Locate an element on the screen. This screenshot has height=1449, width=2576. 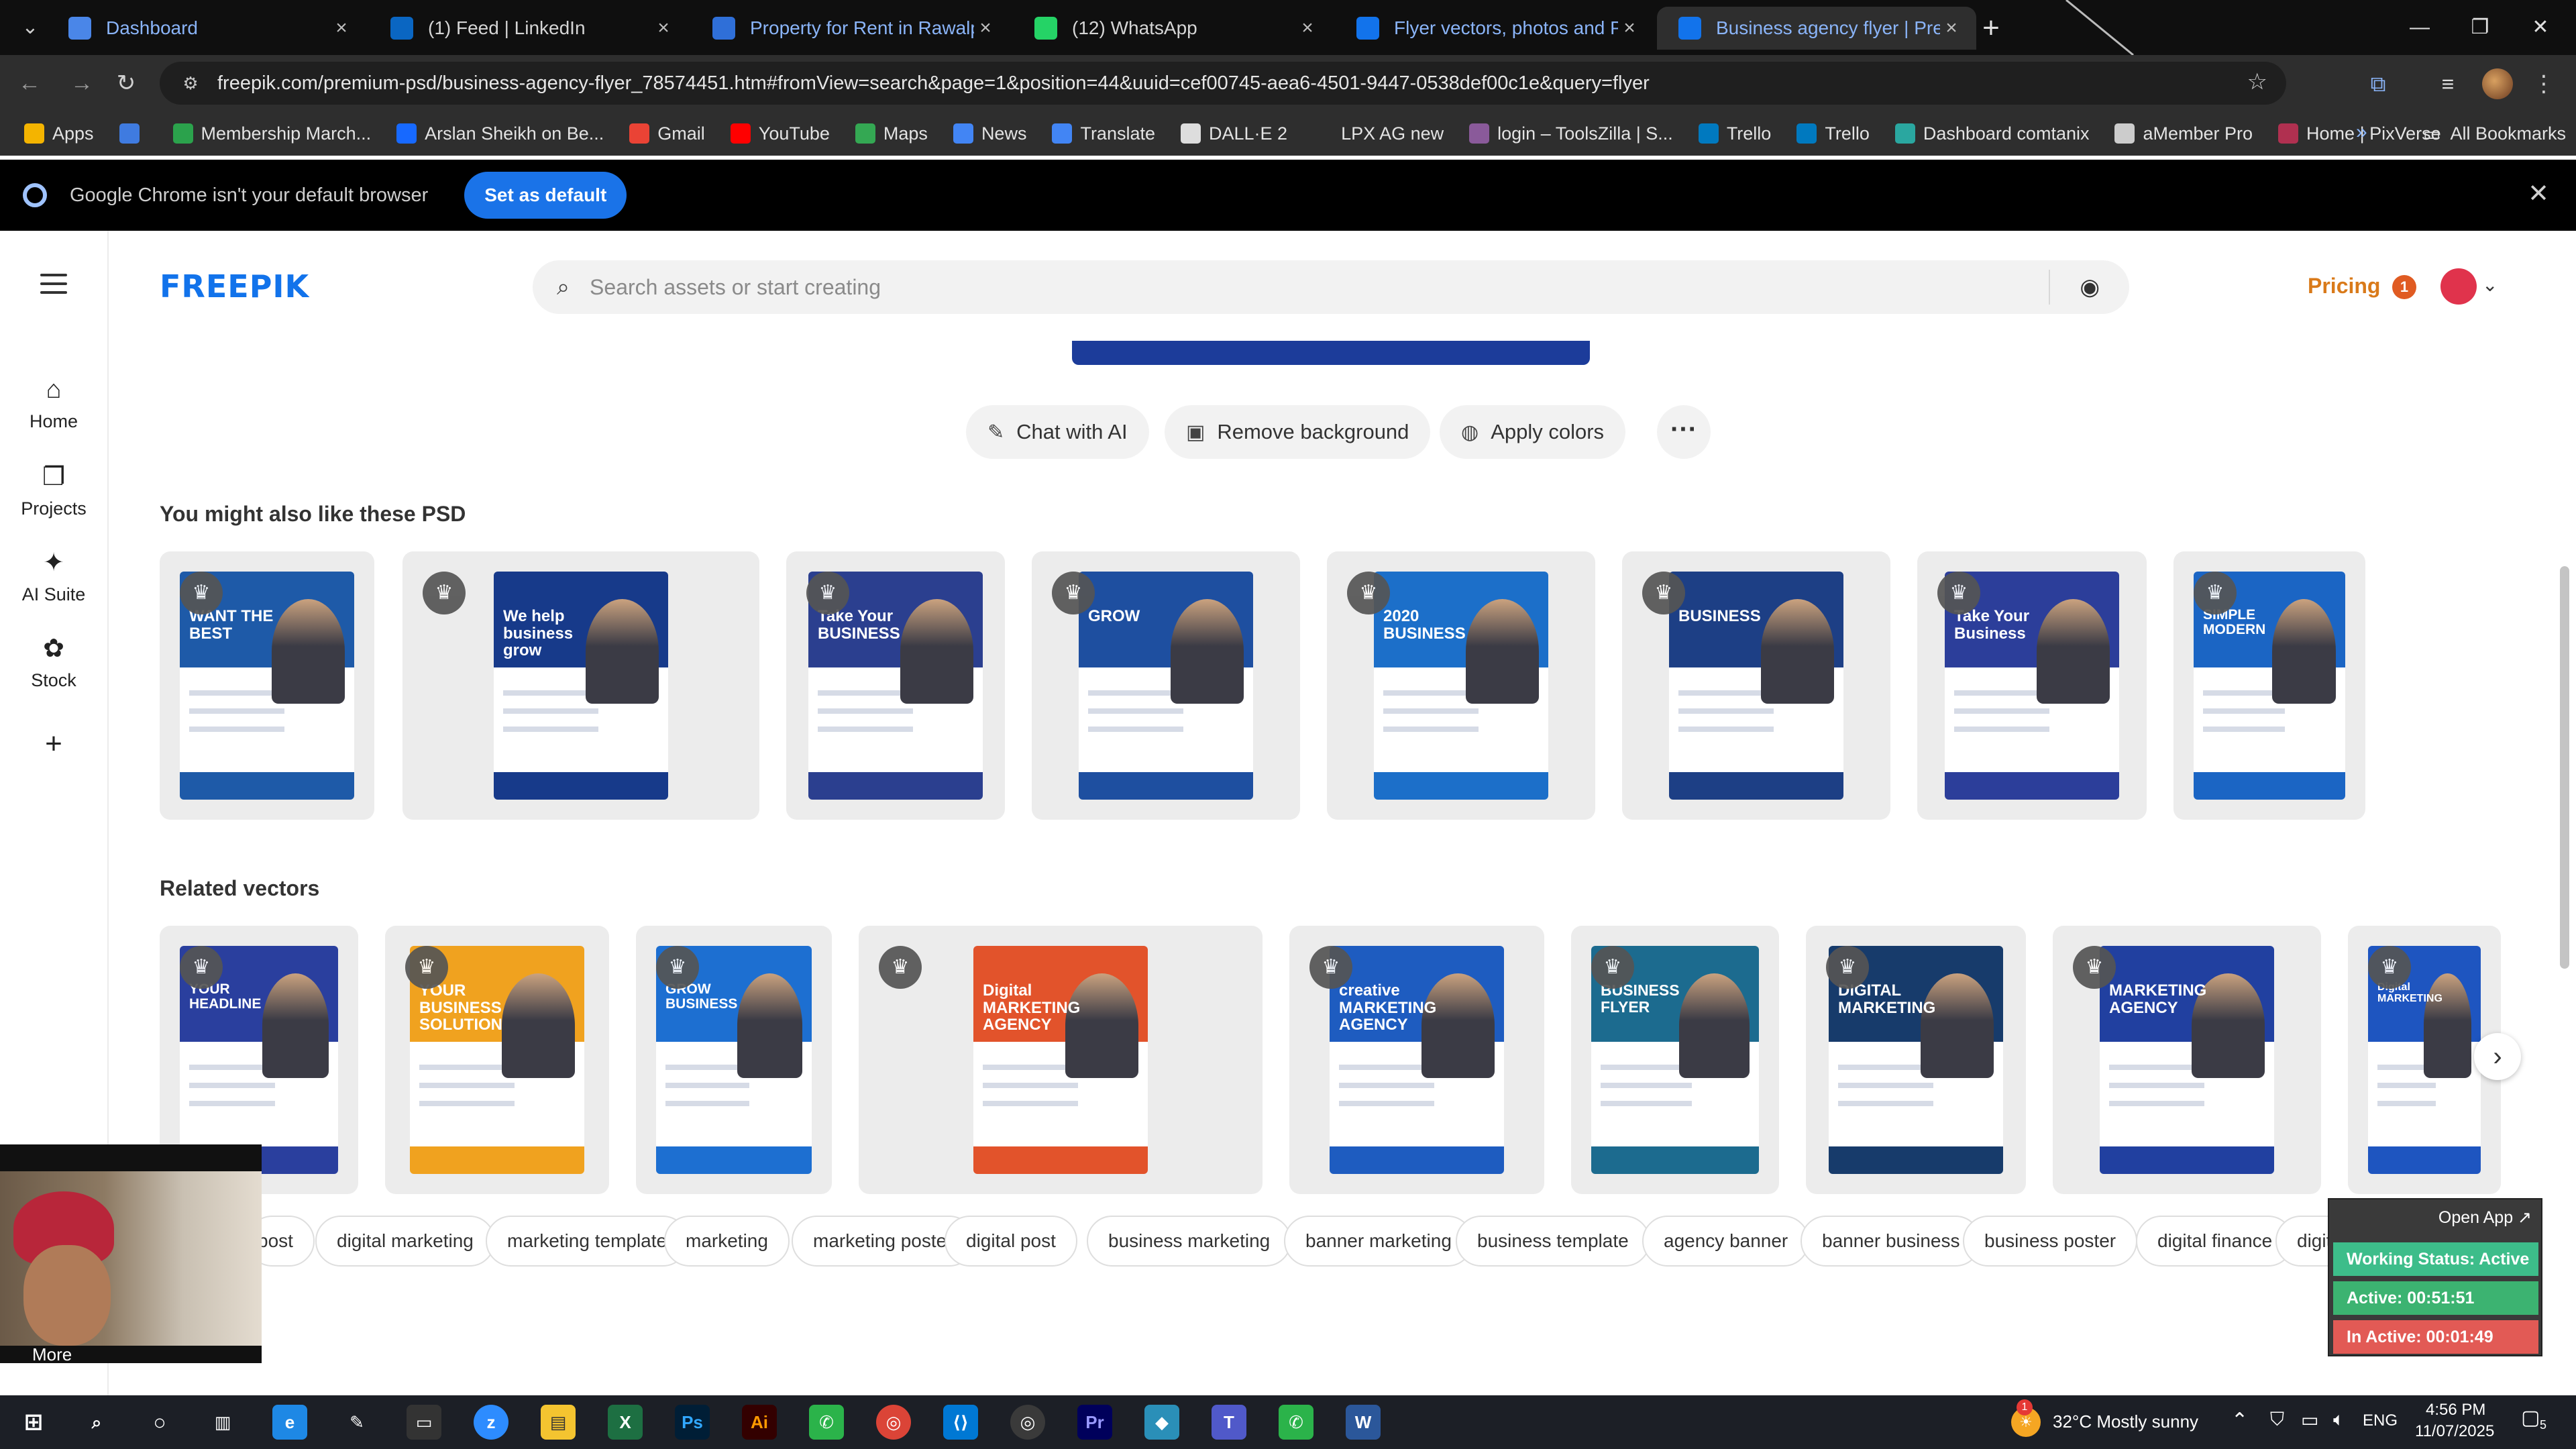
carousel-next-button: › is located at coordinates (2497, 1056).